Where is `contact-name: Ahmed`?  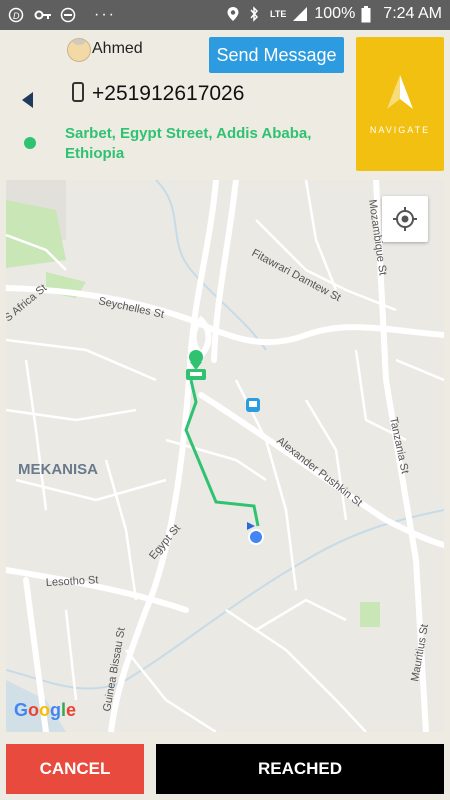 contact-name: Ahmed is located at coordinates (117, 48).